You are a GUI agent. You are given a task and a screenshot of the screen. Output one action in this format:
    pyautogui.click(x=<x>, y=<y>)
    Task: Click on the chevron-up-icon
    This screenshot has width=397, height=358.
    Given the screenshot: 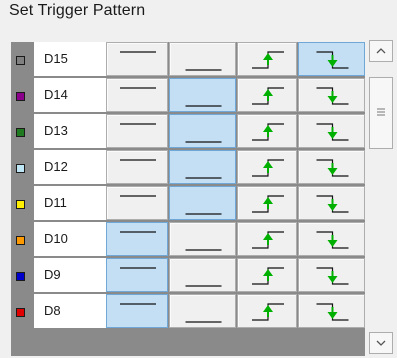 What is the action you would take?
    pyautogui.click(x=381, y=51)
    